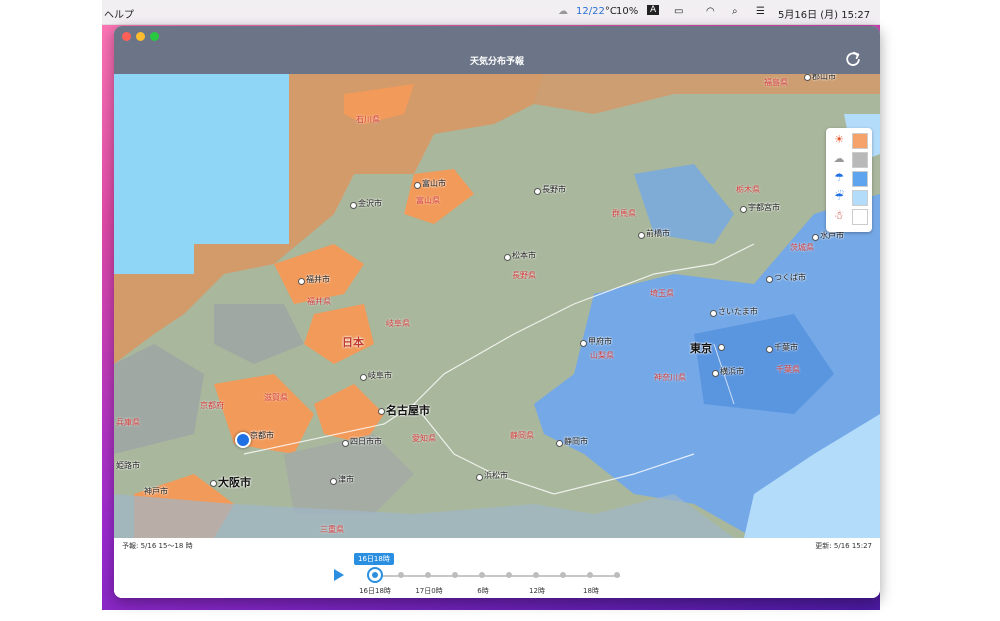 This screenshot has height=621, width=1000. Describe the element at coordinates (374, 559) in the screenshot. I see `current-time-bubble: 16日18時` at that location.